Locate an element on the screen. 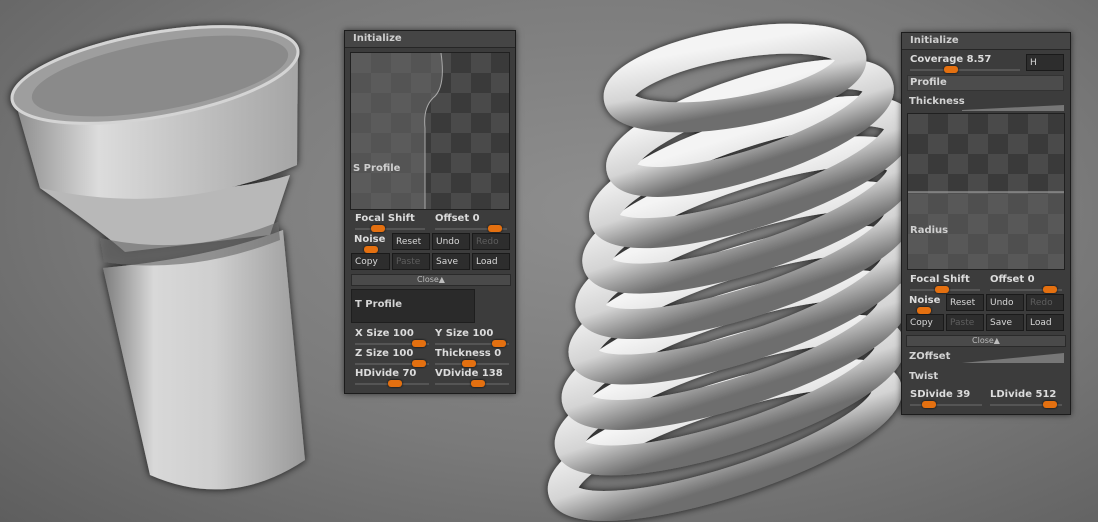  vdivide-slider: VDivide 138 is located at coordinates (472, 379).